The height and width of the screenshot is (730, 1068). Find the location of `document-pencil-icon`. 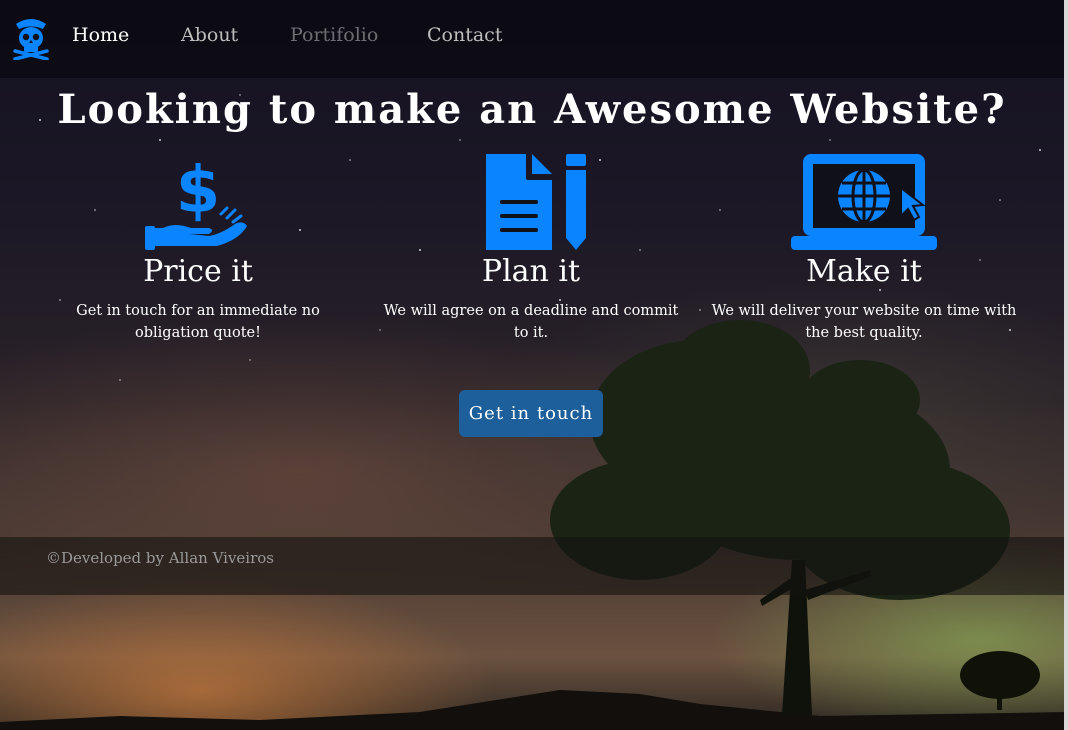

document-pencil-icon is located at coordinates (536, 202).